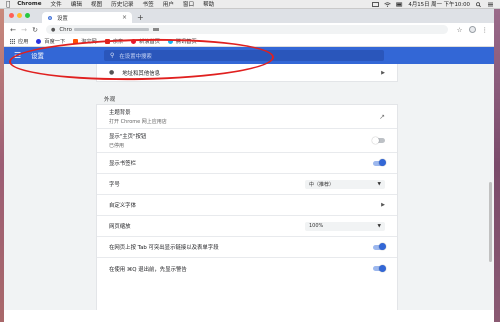 Image resolution: width=500 pixels, height=322 pixels. What do you see at coordinates (87, 17) in the screenshot?
I see `tab-settings: 设置 ×` at bounding box center [87, 17].